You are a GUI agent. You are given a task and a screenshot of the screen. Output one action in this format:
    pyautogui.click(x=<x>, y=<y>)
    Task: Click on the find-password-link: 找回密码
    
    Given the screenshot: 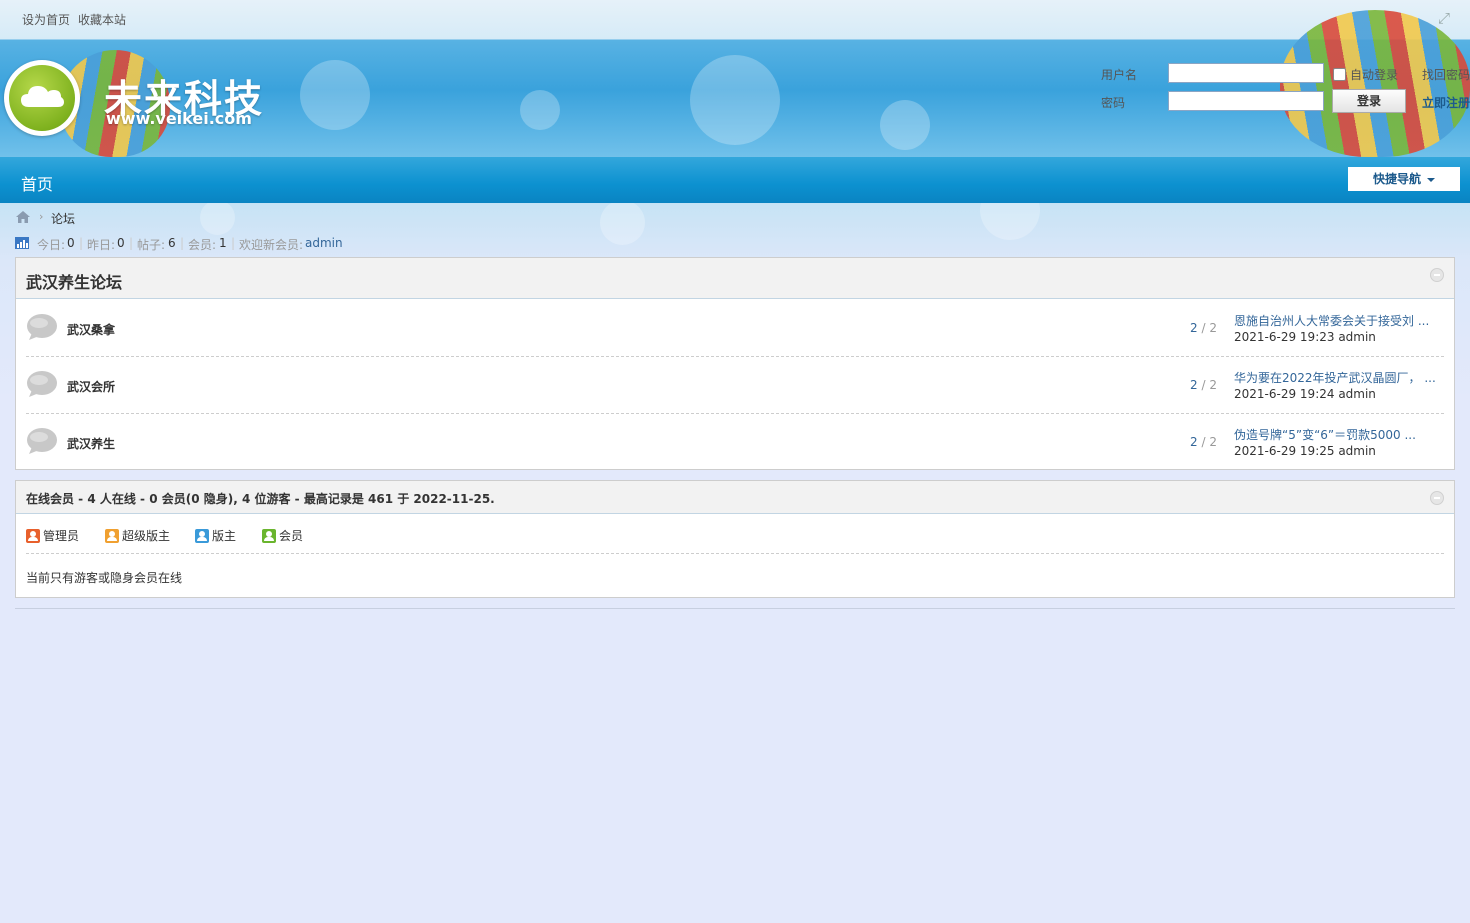 What is the action you would take?
    pyautogui.click(x=1446, y=74)
    